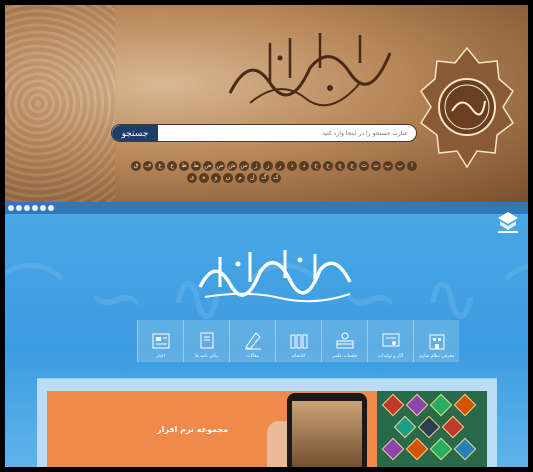  I want to click on letter-button: غ, so click(160, 166).